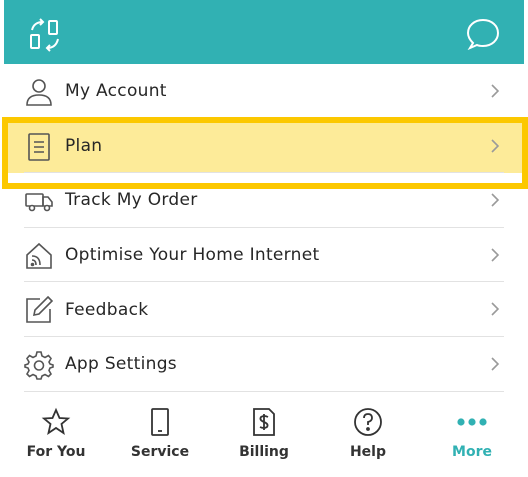  Describe the element at coordinates (264, 32) in the screenshot. I see `app-header` at that location.